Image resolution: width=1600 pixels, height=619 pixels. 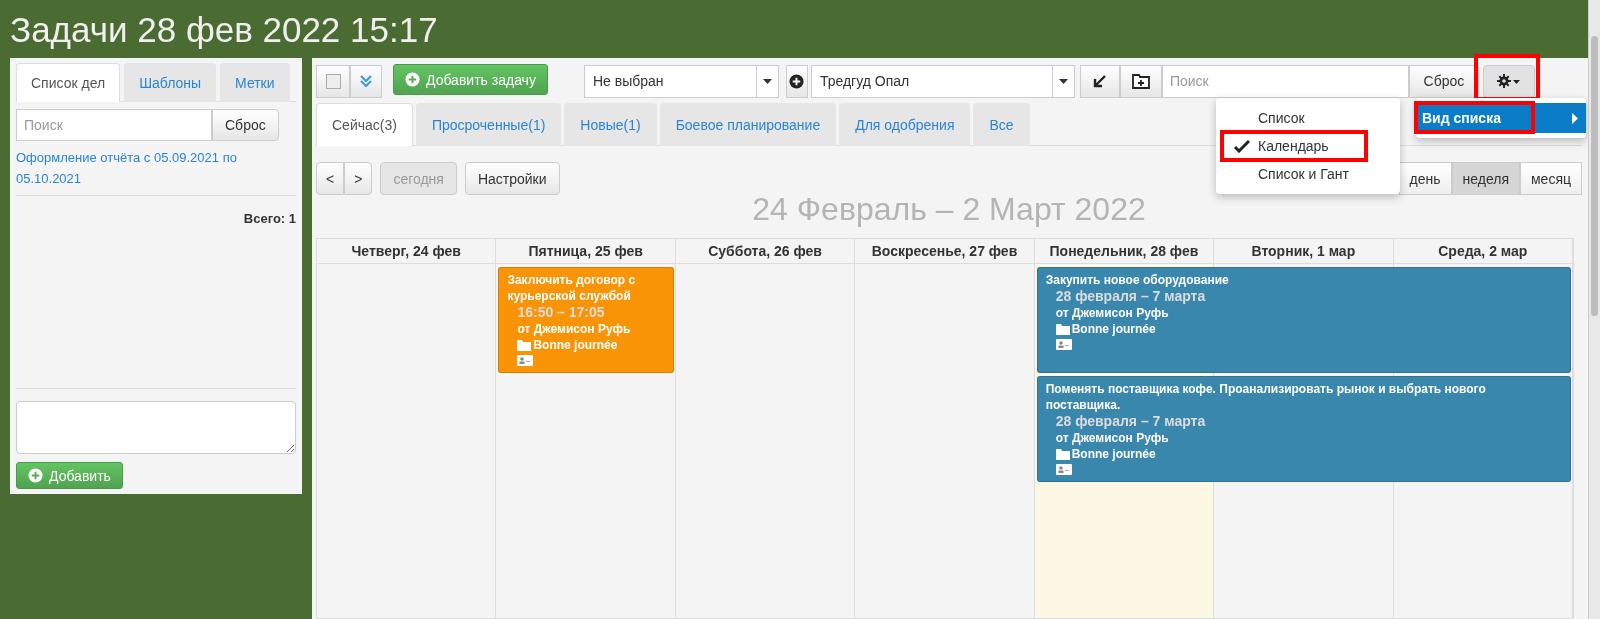 What do you see at coordinates (1242, 146) in the screenshot?
I see `check-icon` at bounding box center [1242, 146].